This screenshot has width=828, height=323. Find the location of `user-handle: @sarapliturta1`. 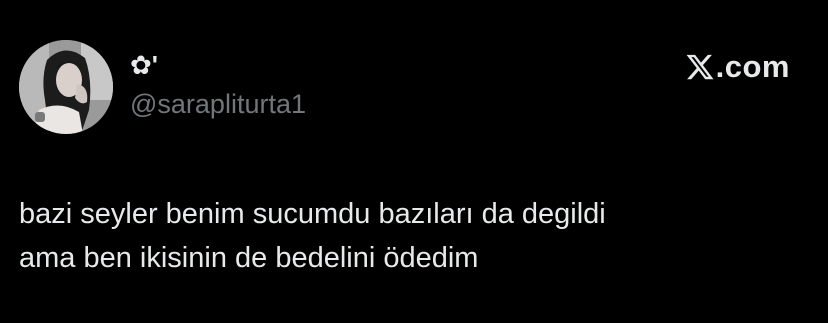

user-handle: @sarapliturta1 is located at coordinates (218, 104).